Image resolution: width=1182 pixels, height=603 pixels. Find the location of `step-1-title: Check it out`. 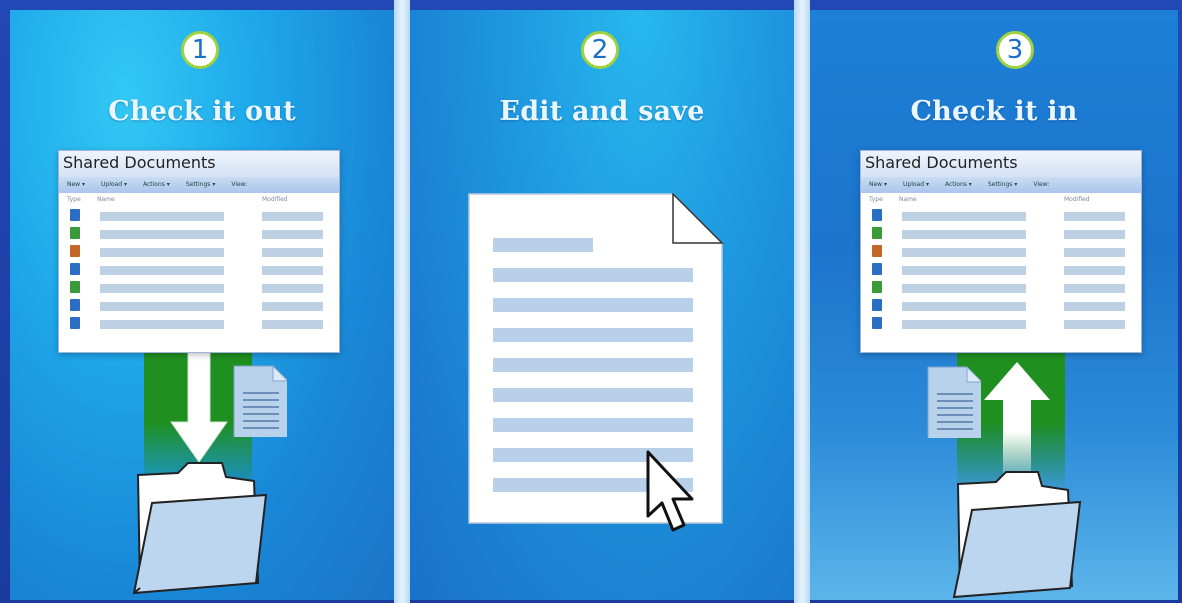

step-1-title: Check it out is located at coordinates (202, 111).